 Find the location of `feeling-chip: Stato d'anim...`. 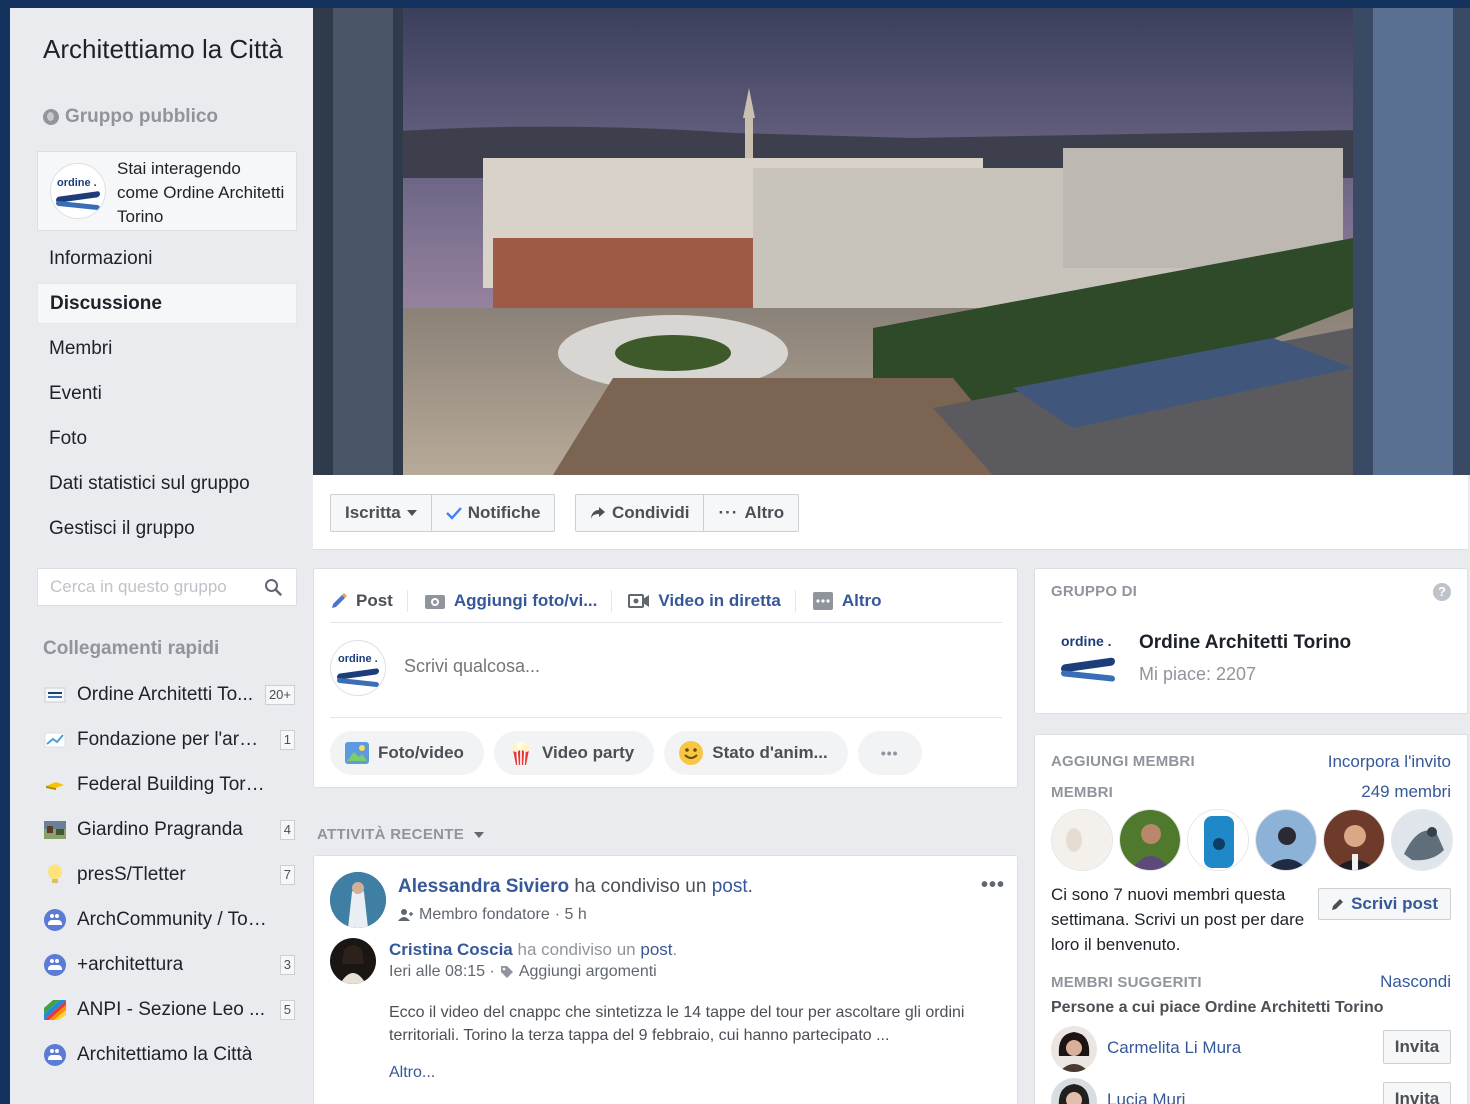

feeling-chip: Stato d'anim... is located at coordinates (756, 753).